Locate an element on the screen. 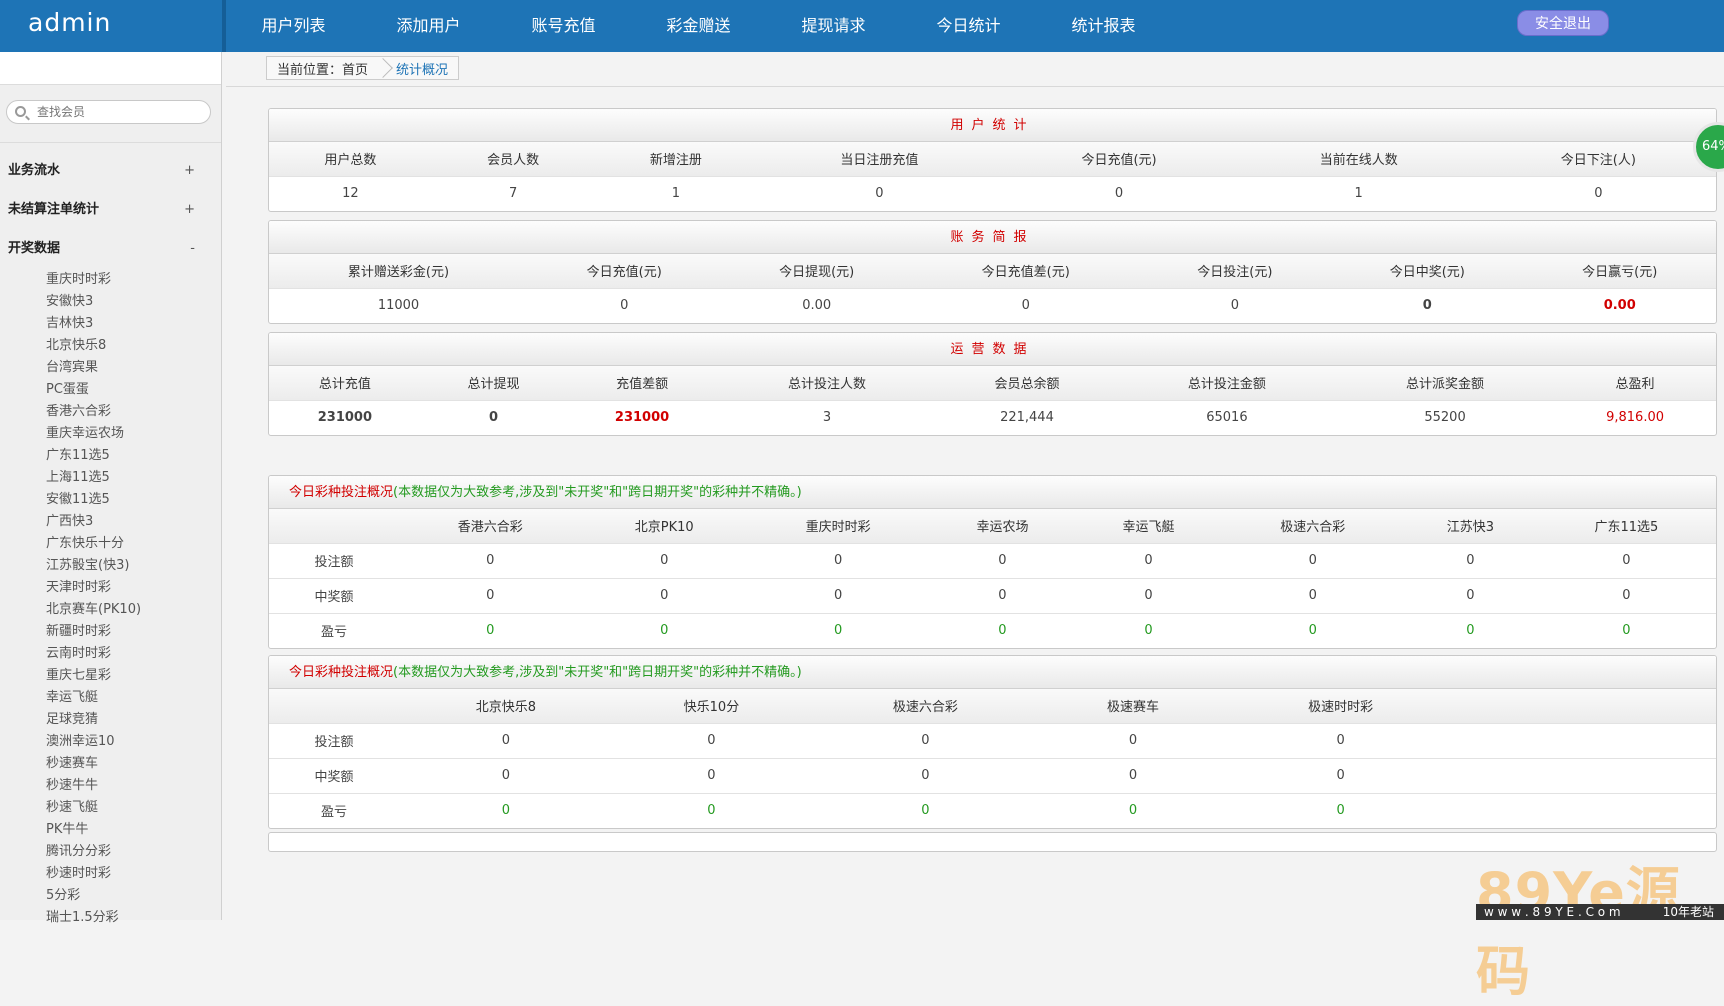 The width and height of the screenshot is (1724, 1006). sidebar-game-item: 重庆幸运农场 is located at coordinates (93, 434).